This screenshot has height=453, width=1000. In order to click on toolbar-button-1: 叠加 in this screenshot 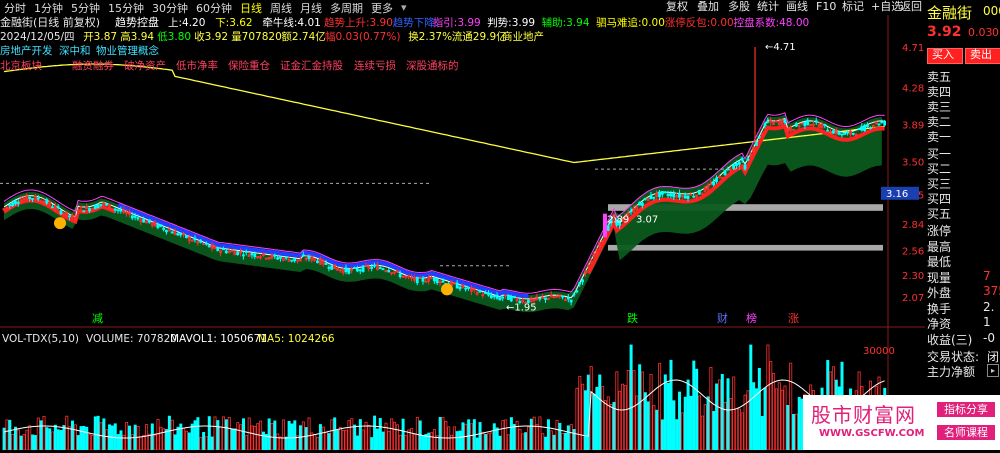, I will do `click(708, 7)`.